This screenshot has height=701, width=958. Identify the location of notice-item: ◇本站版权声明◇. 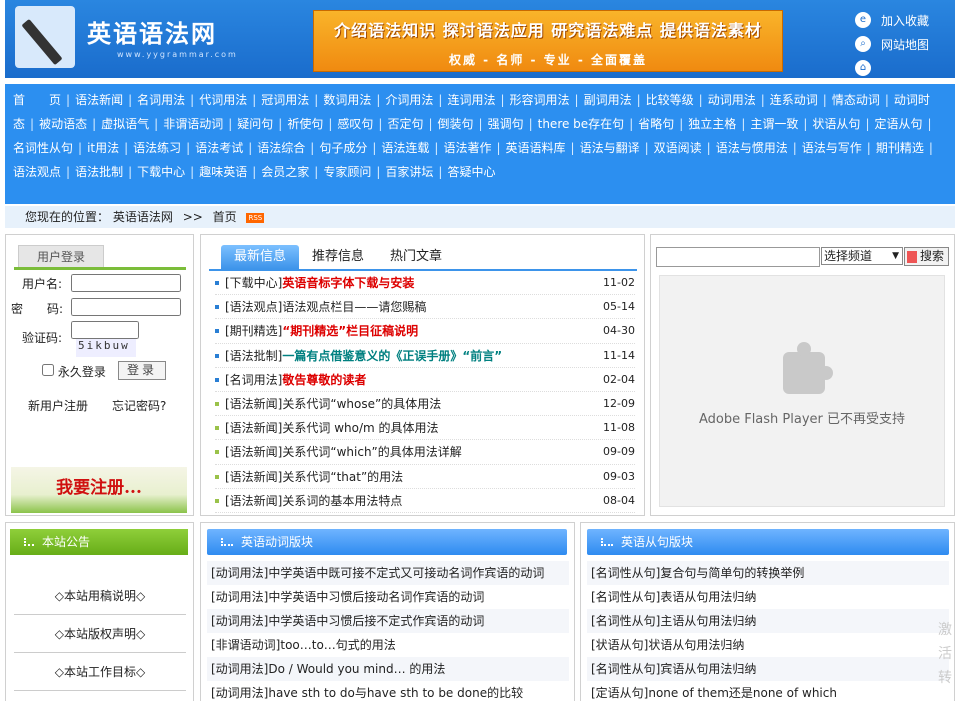
(100, 634).